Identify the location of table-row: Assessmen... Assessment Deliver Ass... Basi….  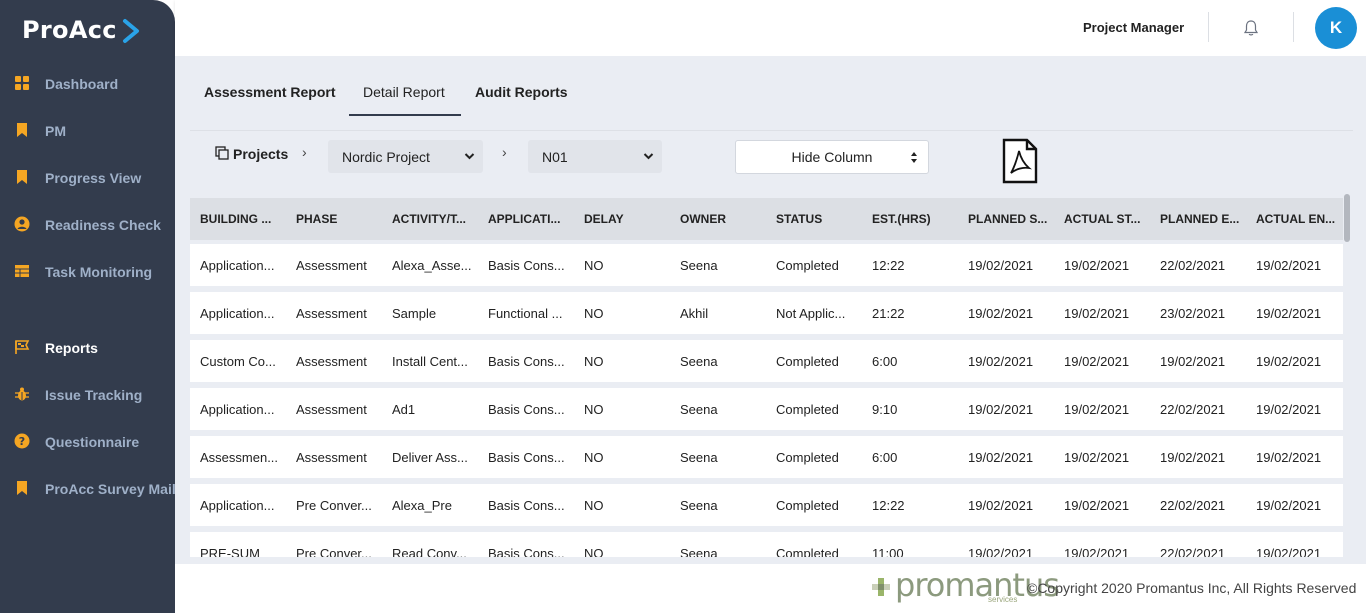
(766, 457).